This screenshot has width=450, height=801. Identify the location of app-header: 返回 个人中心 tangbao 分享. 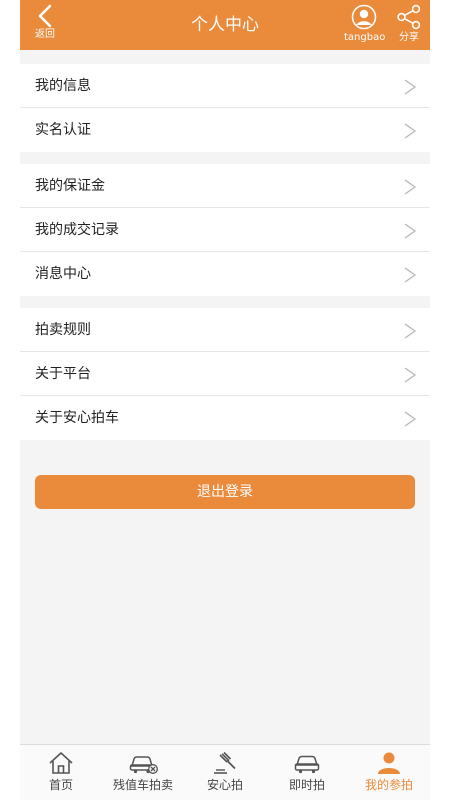
(225, 25).